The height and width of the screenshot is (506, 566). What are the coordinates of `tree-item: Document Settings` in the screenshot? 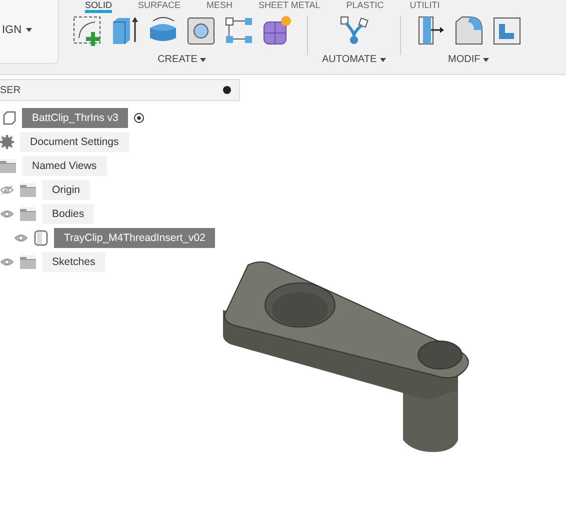 It's located at (74, 142).